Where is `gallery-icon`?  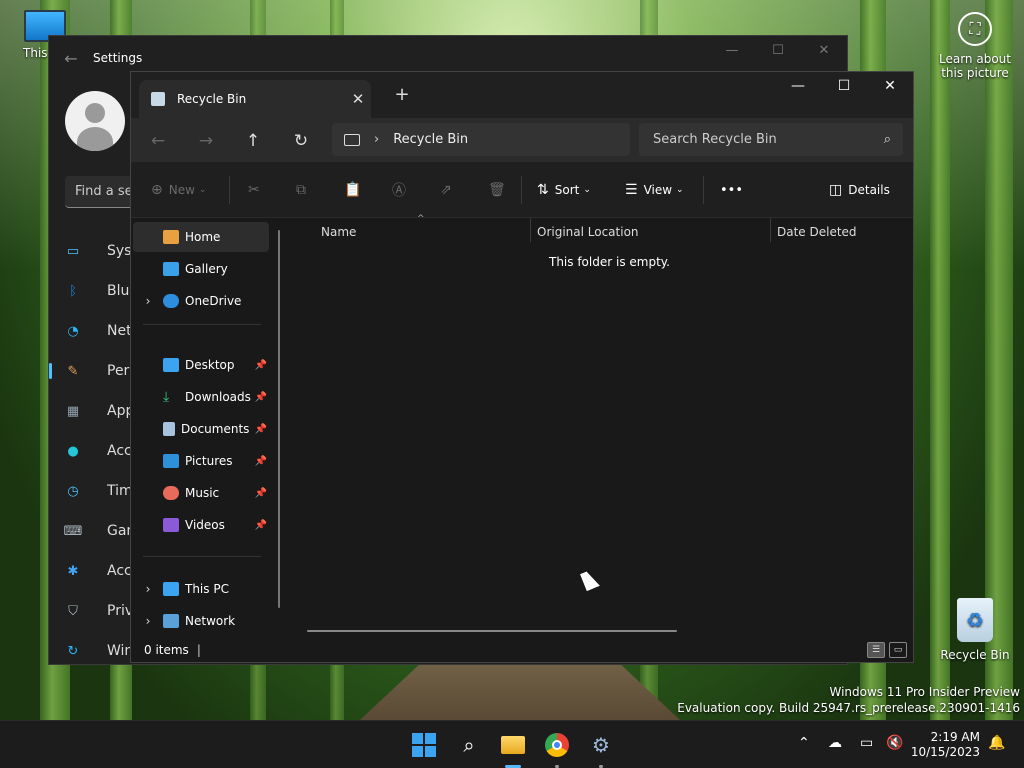 gallery-icon is located at coordinates (171, 269).